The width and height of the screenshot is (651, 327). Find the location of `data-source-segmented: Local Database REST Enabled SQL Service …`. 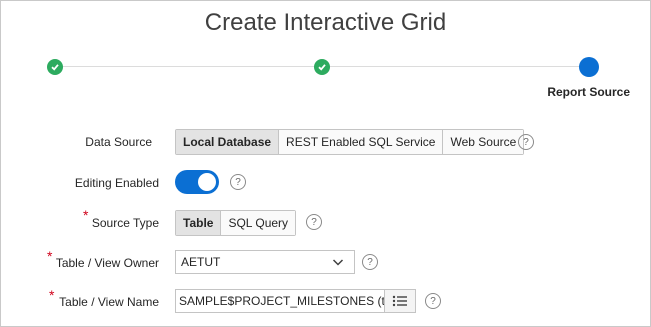

data-source-segmented: Local Database REST Enabled SQL Service … is located at coordinates (350, 142).